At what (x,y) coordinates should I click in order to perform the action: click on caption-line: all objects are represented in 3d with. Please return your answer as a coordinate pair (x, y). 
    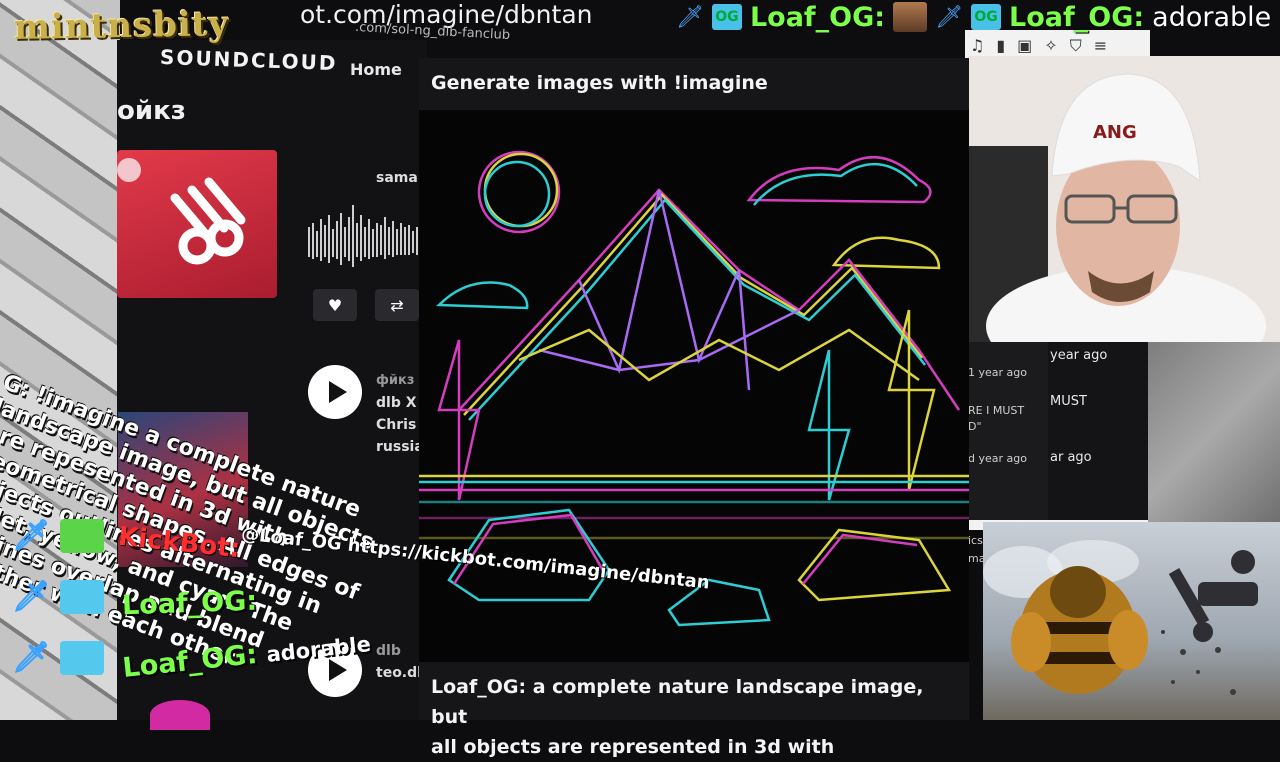
    Looking at the image, I should click on (633, 747).